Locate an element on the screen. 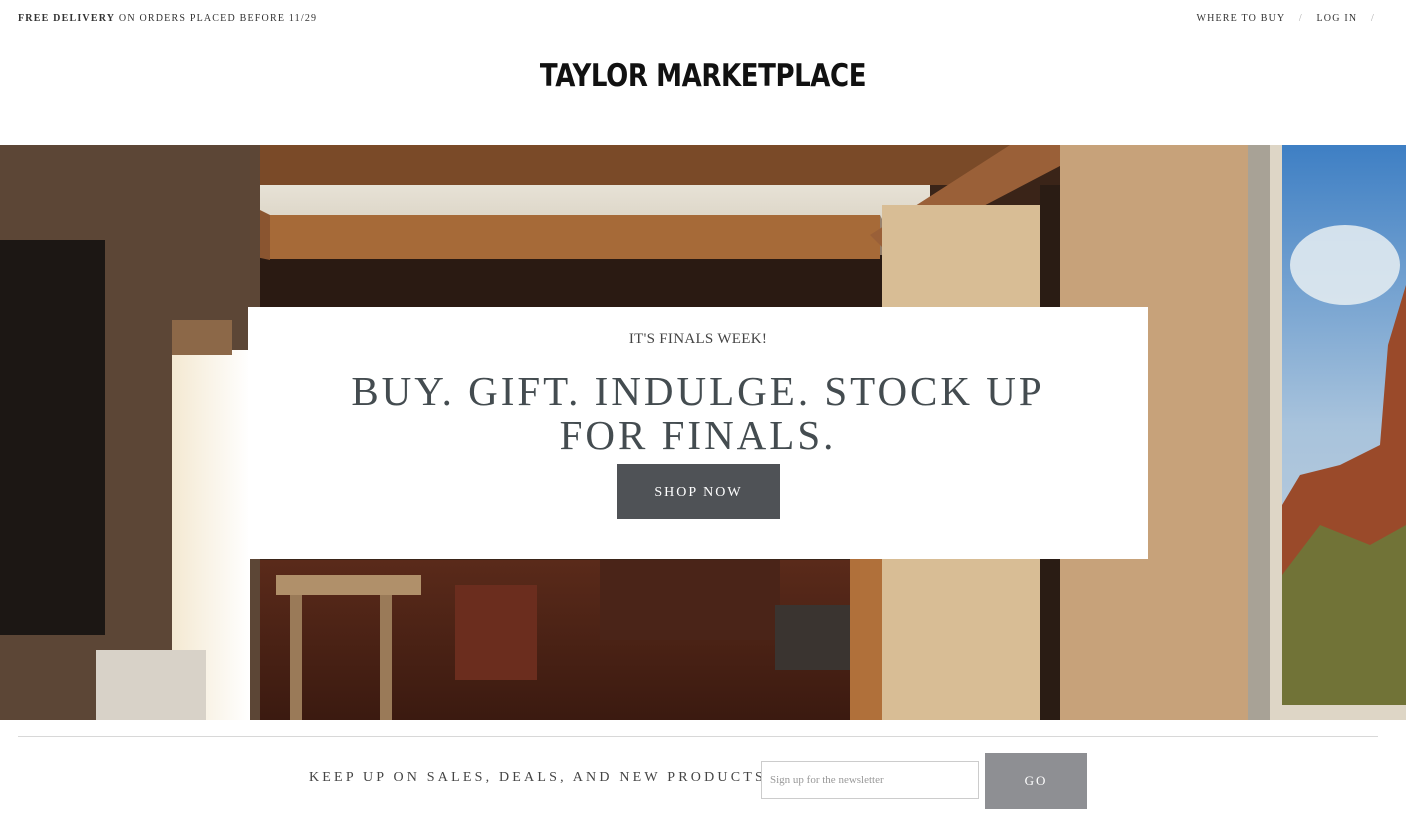 This screenshot has width=1406, height=835. newsletter-email-input is located at coordinates (870, 780).